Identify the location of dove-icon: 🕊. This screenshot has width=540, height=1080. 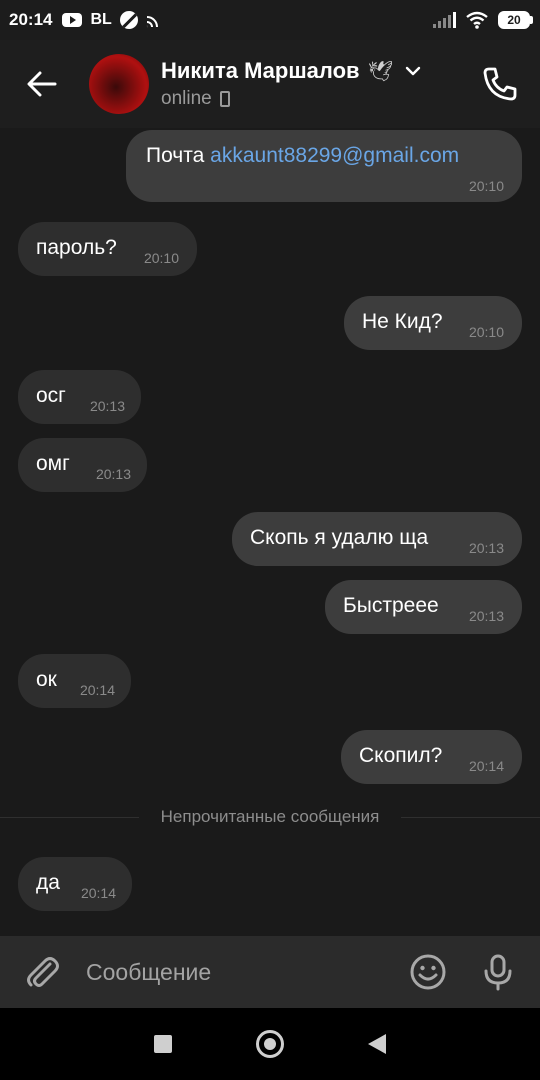
(380, 71).